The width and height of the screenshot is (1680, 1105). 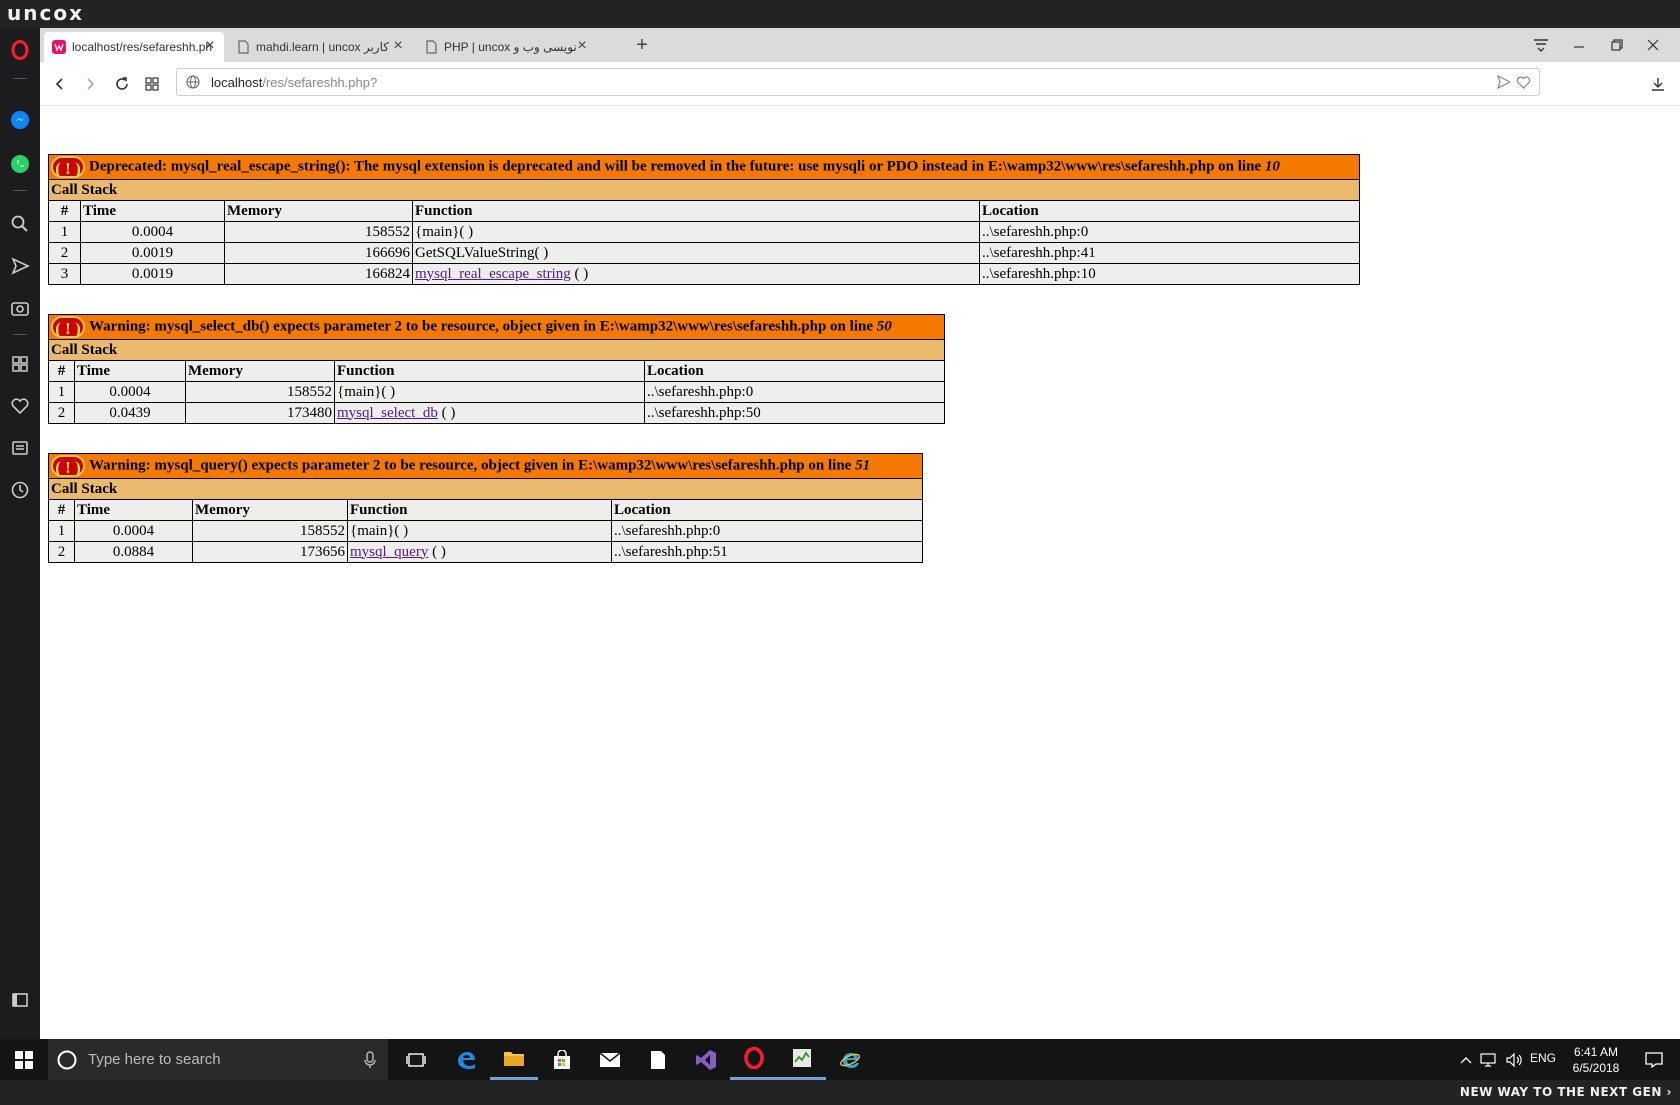 What do you see at coordinates (850, 1059) in the screenshot?
I see `internet-explorer-icon` at bounding box center [850, 1059].